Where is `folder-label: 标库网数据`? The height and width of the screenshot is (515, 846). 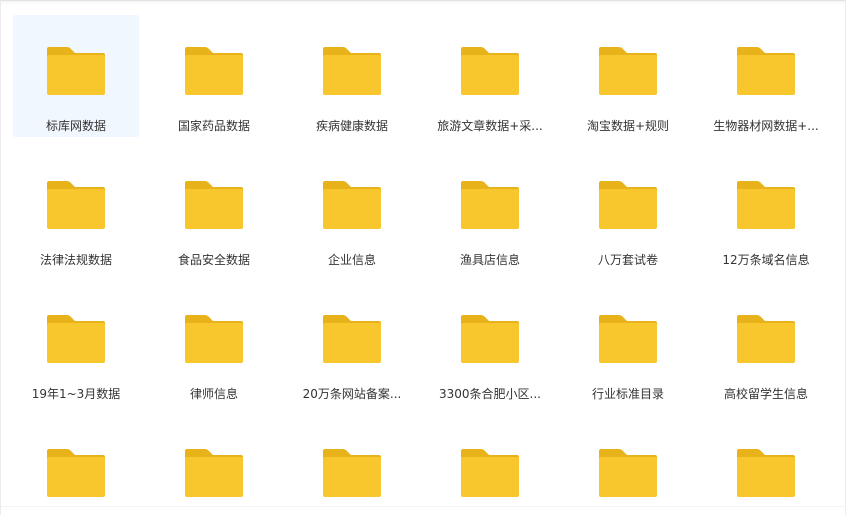
folder-label: 标库网数据 is located at coordinates (75, 126).